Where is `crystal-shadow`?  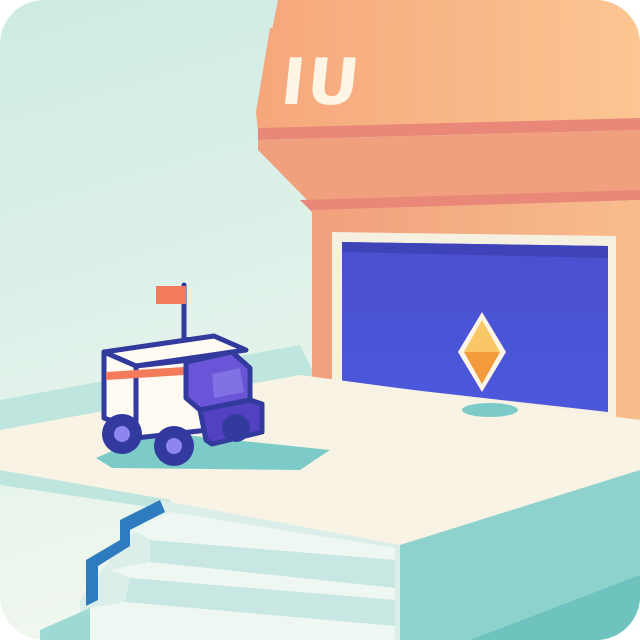
crystal-shadow is located at coordinates (490, 410).